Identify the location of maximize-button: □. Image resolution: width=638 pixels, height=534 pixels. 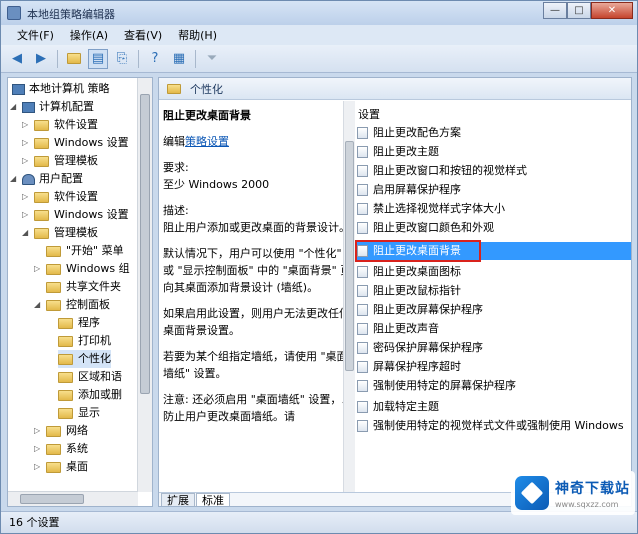
(579, 10).